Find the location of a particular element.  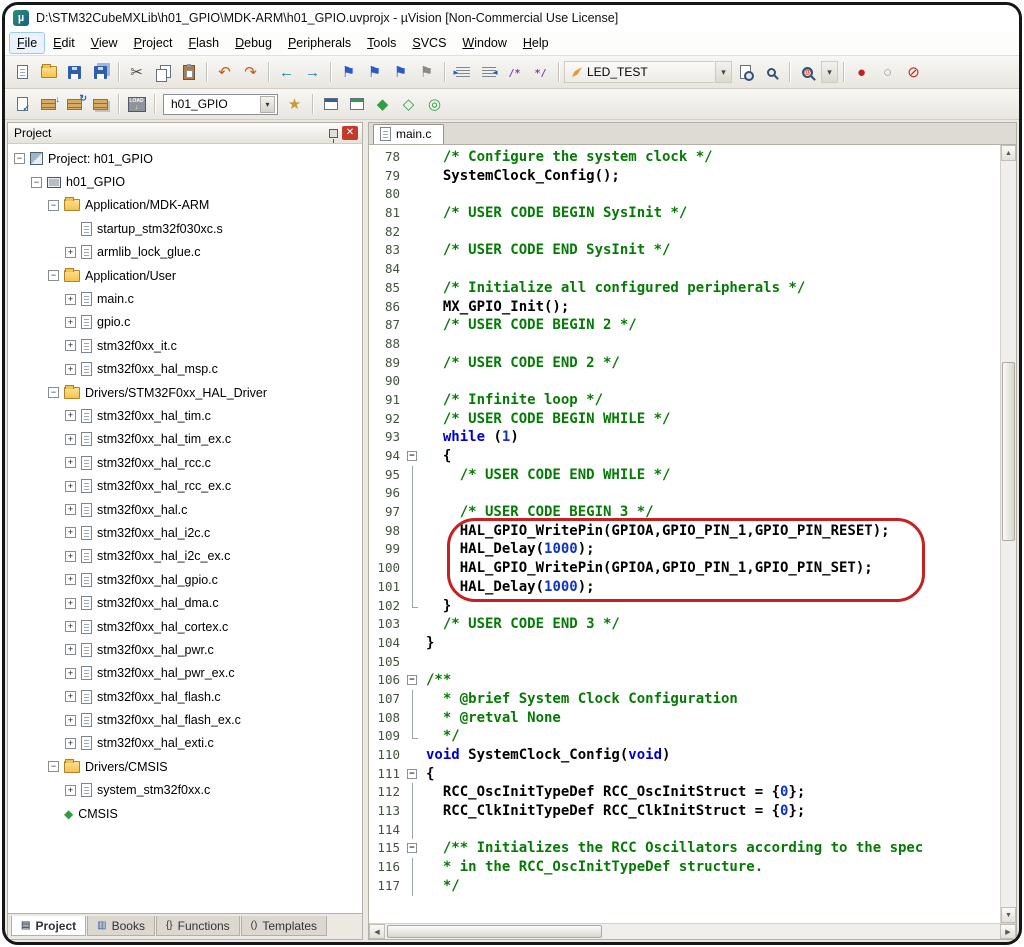

tree-item-stm32f0xx-hal-flash-ex-c: + stm32f0xx_hal_flash_ex.c is located at coordinates (185, 719).